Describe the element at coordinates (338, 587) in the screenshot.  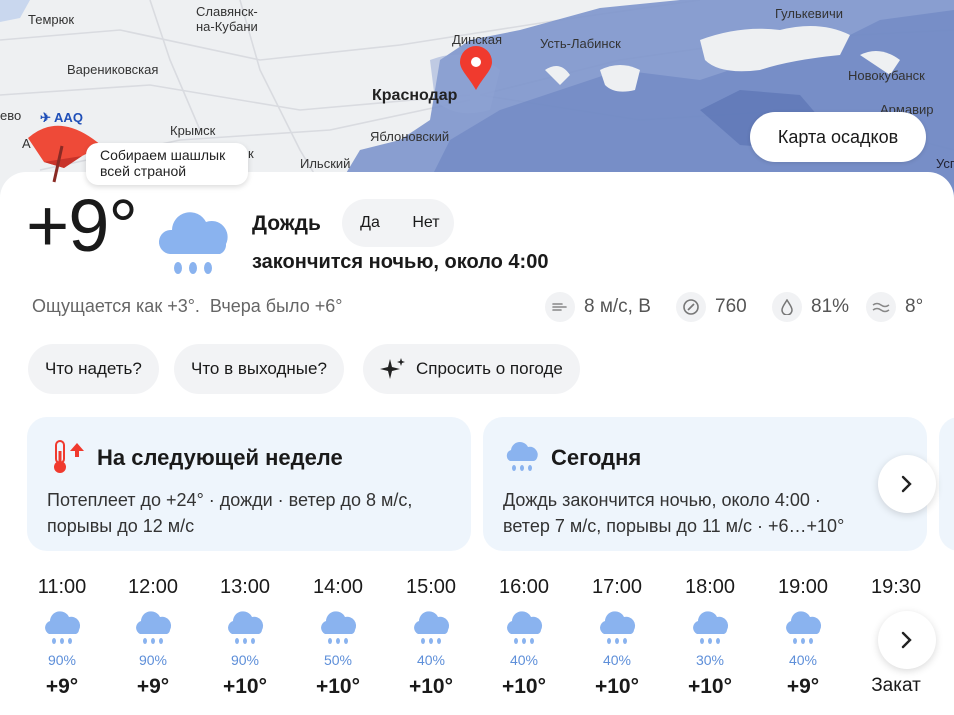
I see `hour-time: 14:00` at that location.